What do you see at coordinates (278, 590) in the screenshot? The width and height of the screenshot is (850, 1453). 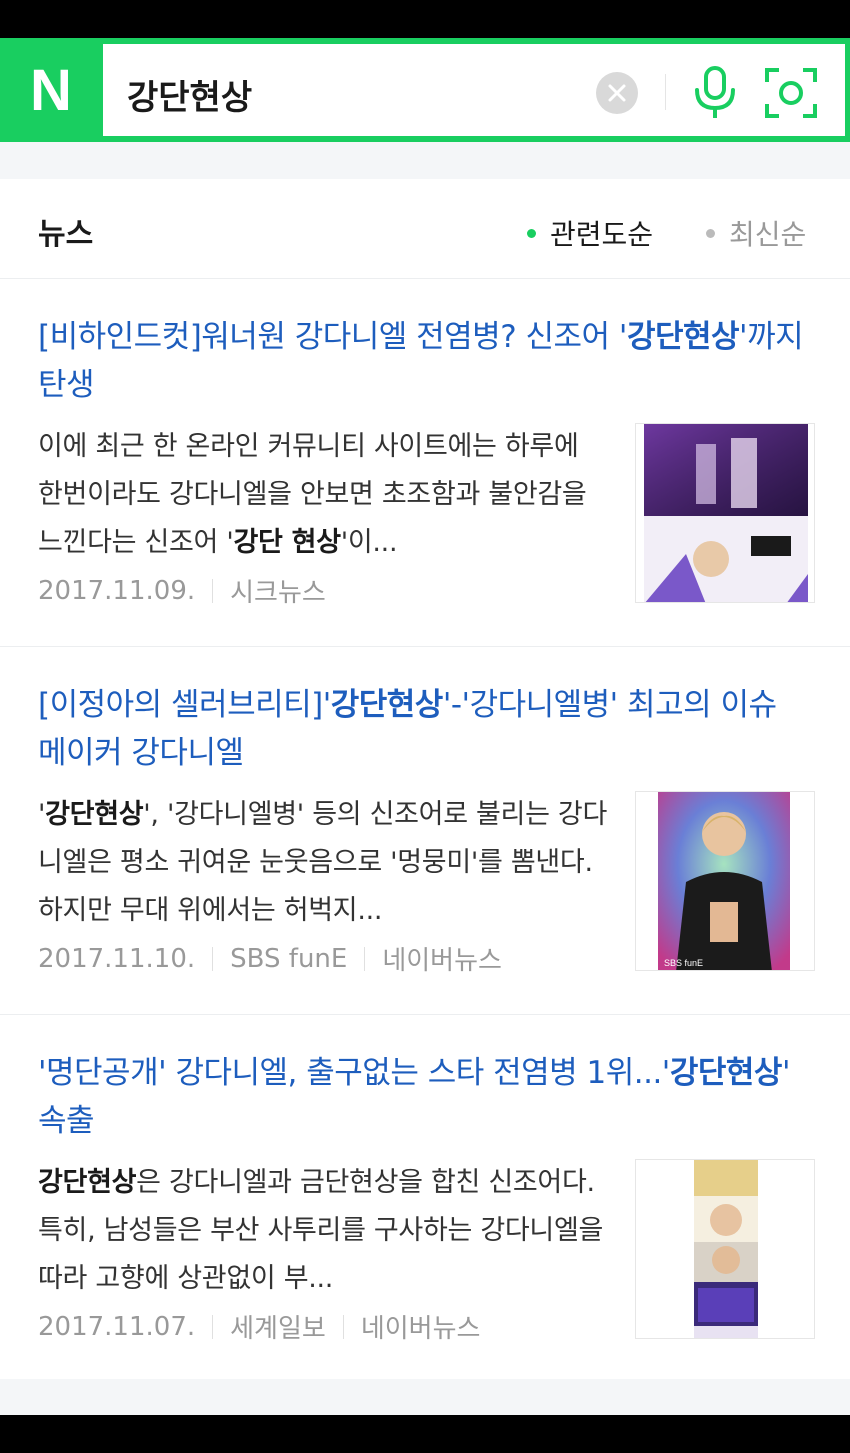 I see `news-source: 시크뉴스` at bounding box center [278, 590].